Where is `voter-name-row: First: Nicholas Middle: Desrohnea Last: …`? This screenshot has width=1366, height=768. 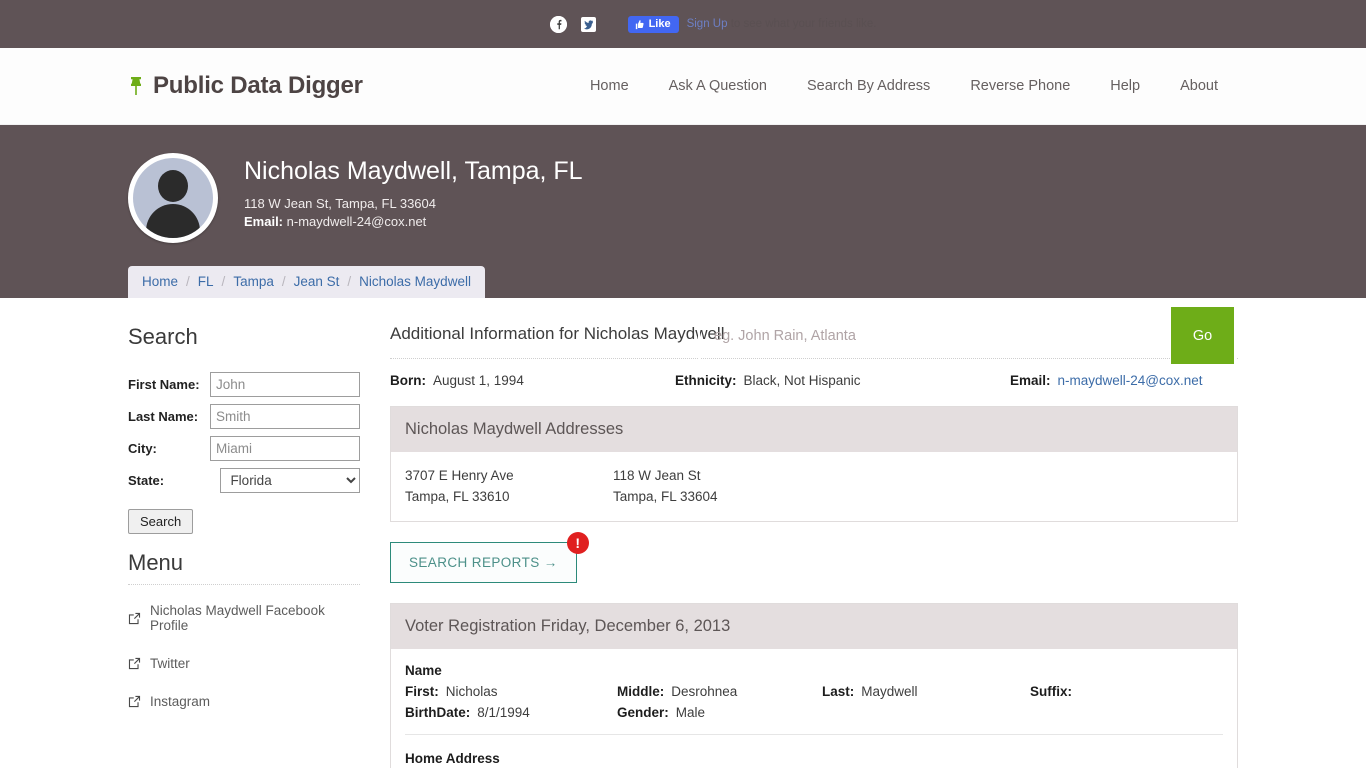
voter-name-row: First: Nicholas Middle: Desrohnea Last: … is located at coordinates (814, 691).